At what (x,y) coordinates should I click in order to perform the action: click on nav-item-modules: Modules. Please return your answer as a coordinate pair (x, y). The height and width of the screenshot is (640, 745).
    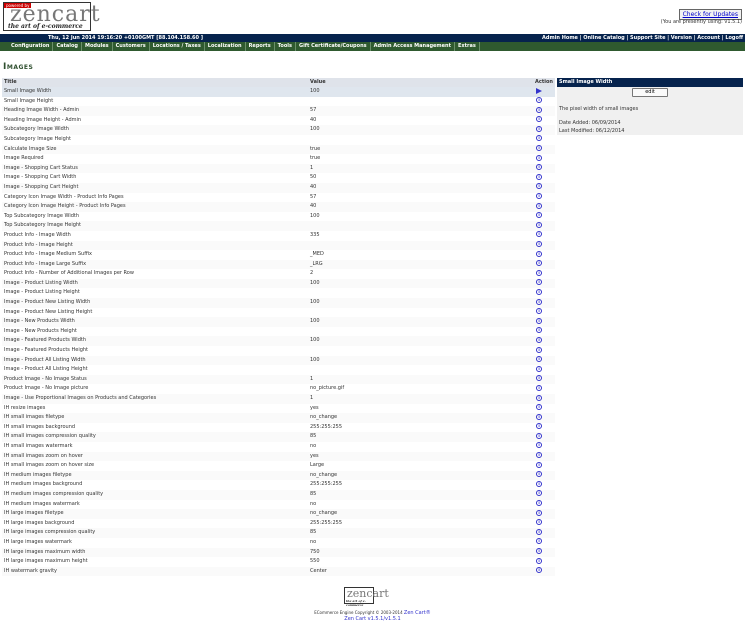
    Looking at the image, I should click on (97, 46).